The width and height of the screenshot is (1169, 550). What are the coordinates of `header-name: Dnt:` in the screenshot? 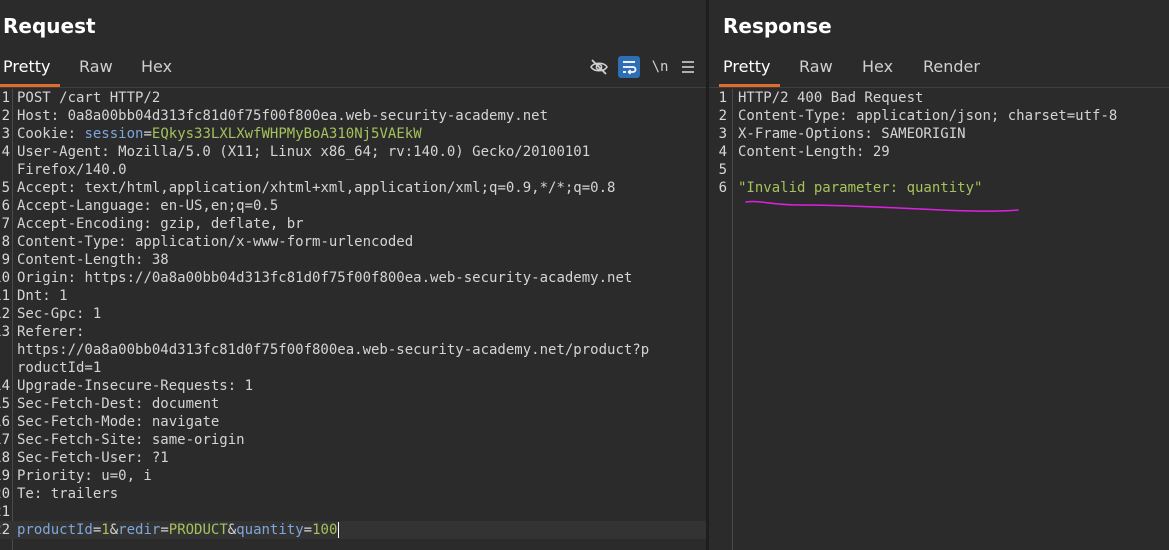 It's located at (34, 296).